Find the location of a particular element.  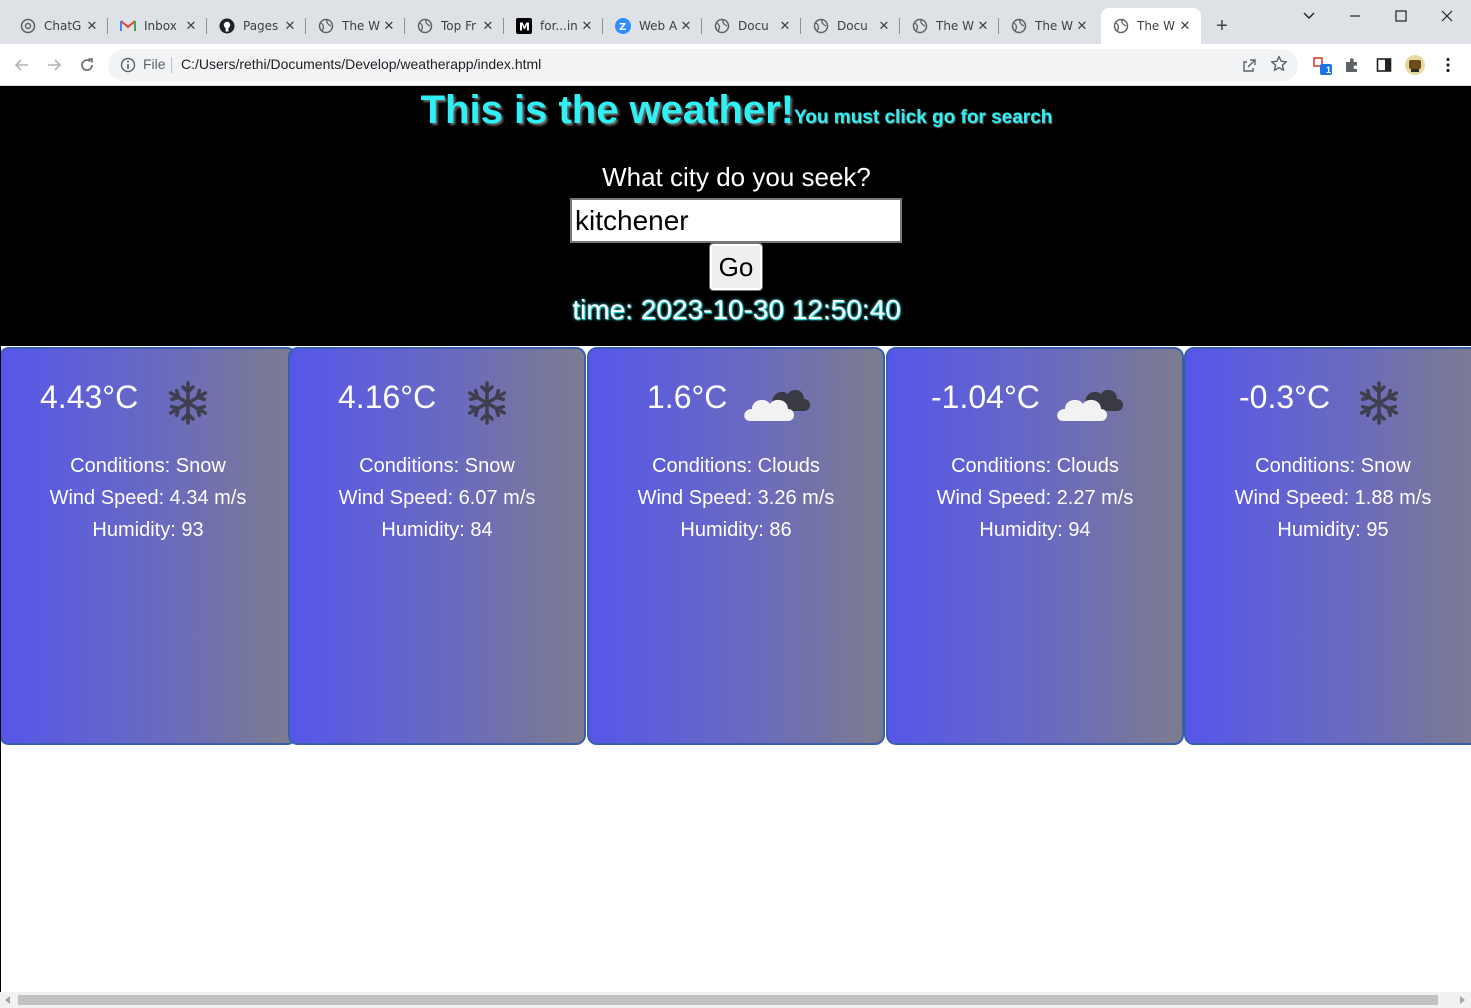

forecast-wind-speed: Wind Speed: 4.34 m/s is located at coordinates (148, 498).